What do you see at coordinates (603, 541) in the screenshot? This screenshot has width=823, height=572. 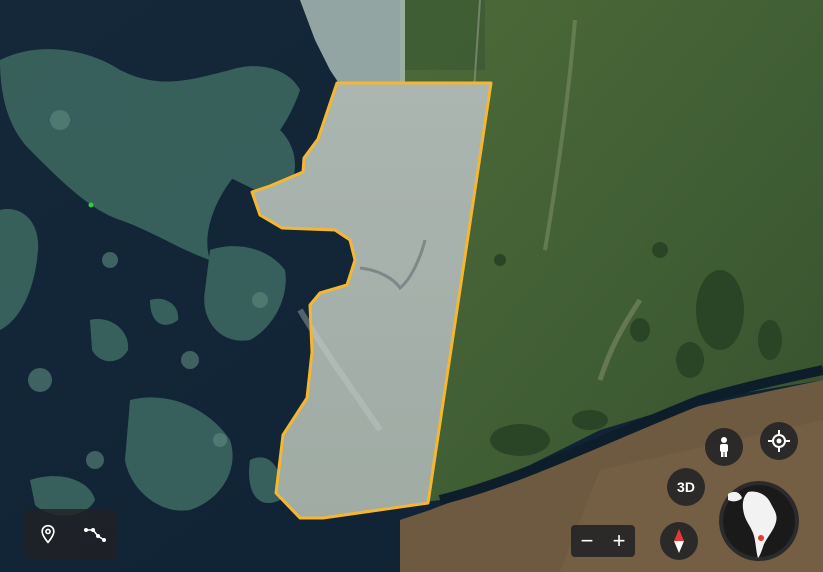 I see `zoom-control: − +` at bounding box center [603, 541].